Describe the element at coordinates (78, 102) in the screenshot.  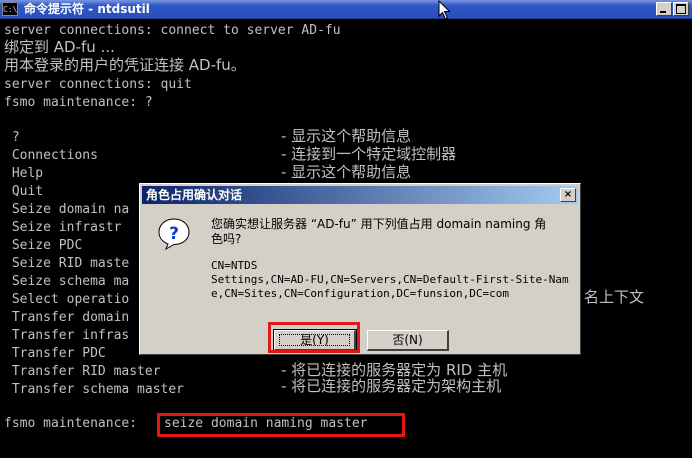
I see `console-line: fsmo maintenance: ?` at that location.